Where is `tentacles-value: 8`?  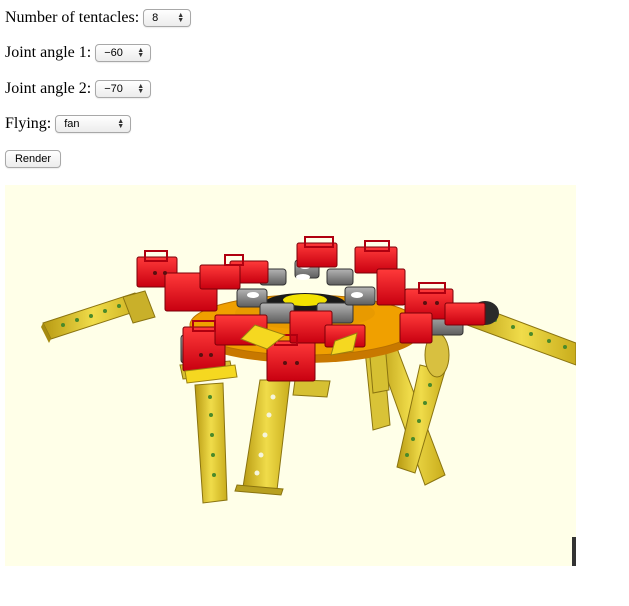
tentacles-value: 8 is located at coordinates (155, 18).